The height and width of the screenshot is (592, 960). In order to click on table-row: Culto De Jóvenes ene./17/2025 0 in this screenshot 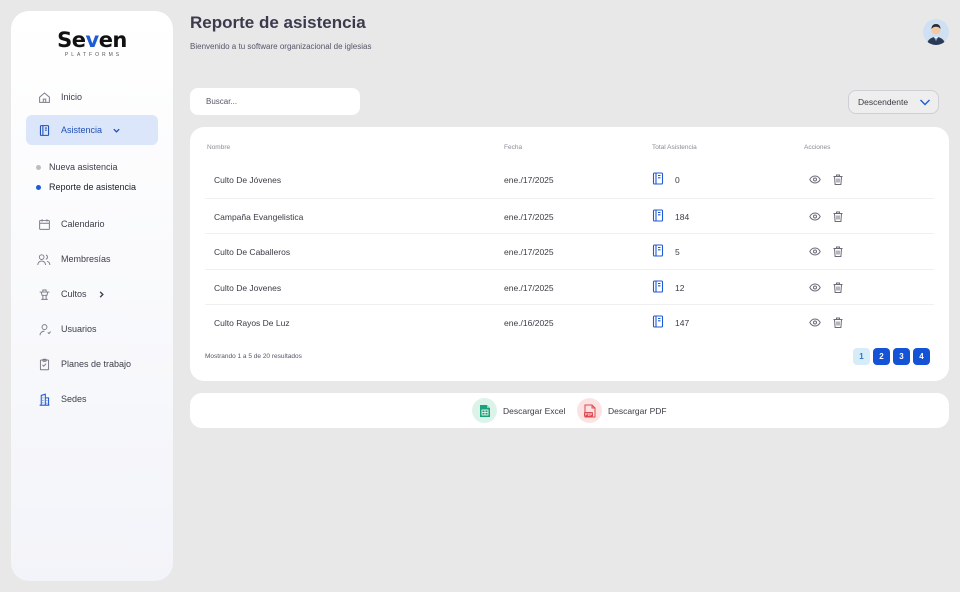, I will do `click(569, 179)`.